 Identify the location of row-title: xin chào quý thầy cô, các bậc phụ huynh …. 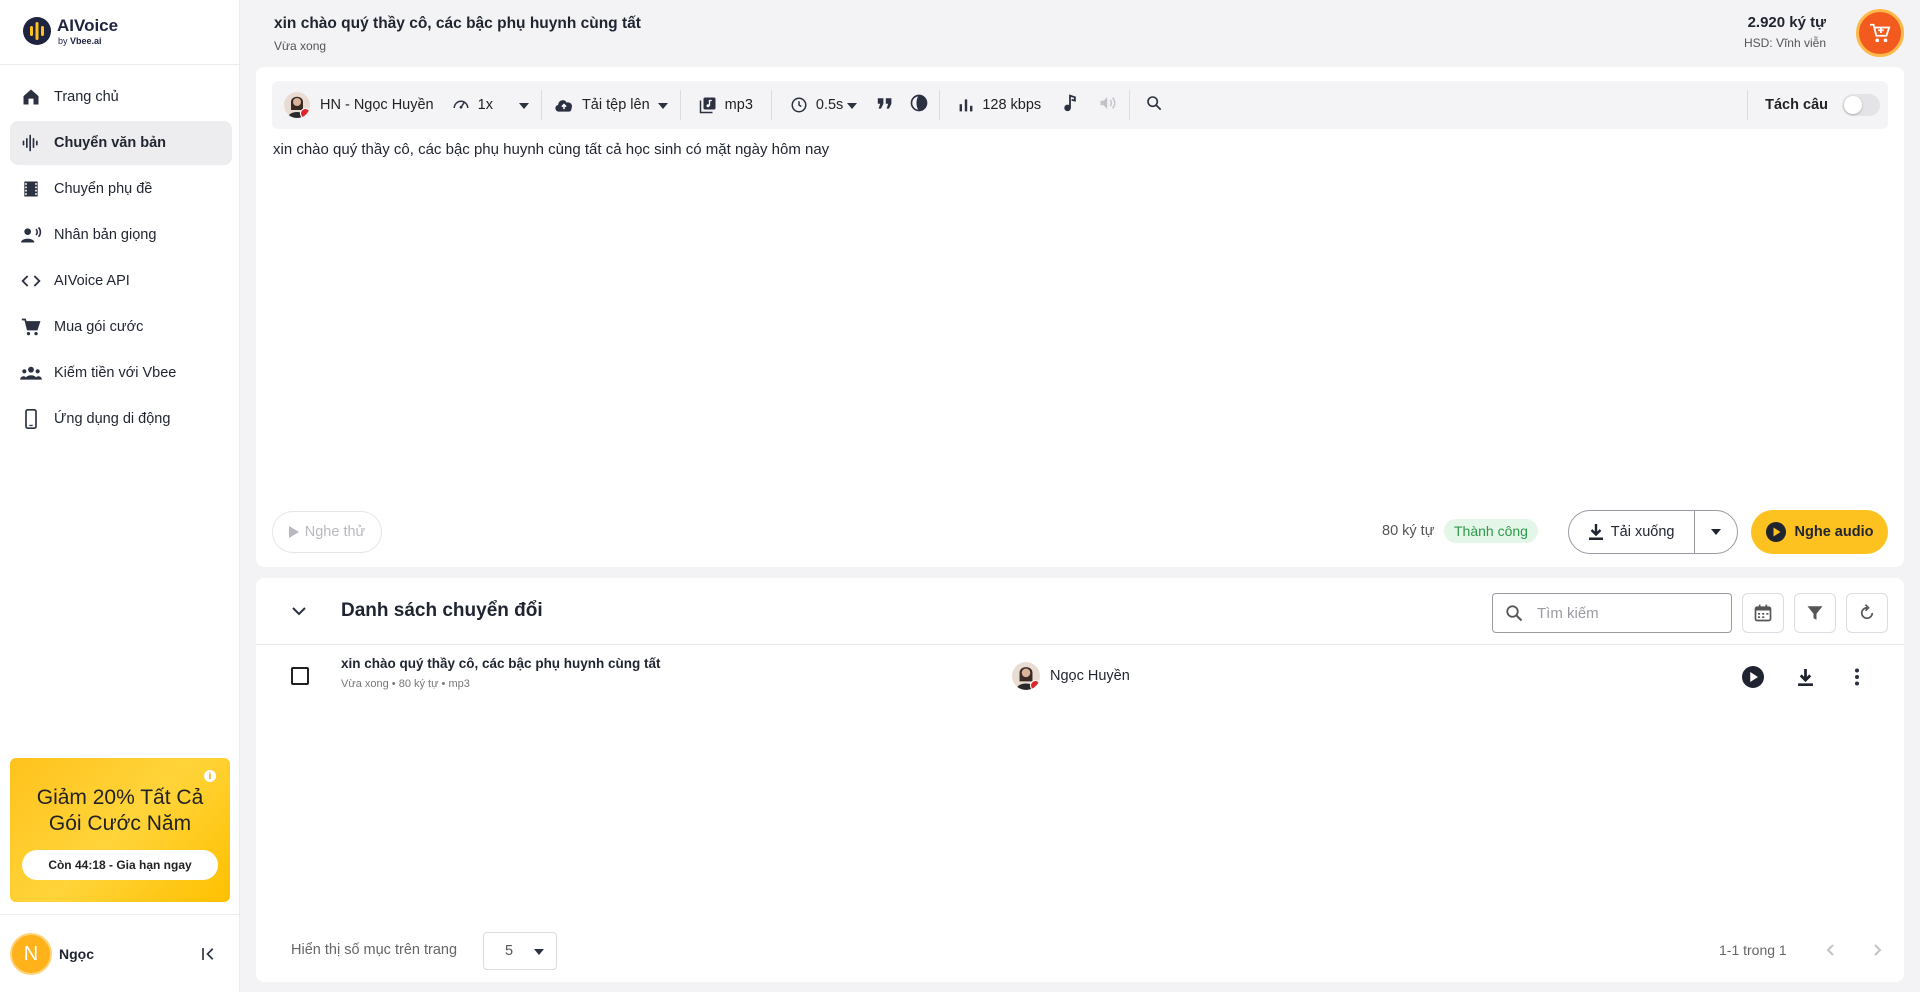
(501, 663).